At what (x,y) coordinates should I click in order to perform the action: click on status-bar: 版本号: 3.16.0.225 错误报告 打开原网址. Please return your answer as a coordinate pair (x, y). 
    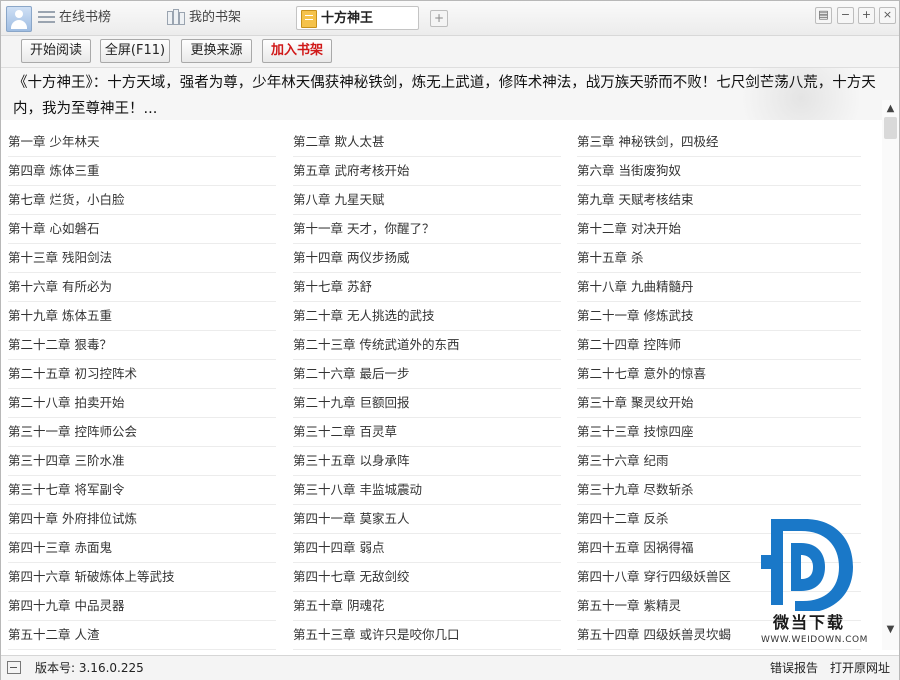
    Looking at the image, I should click on (450, 667).